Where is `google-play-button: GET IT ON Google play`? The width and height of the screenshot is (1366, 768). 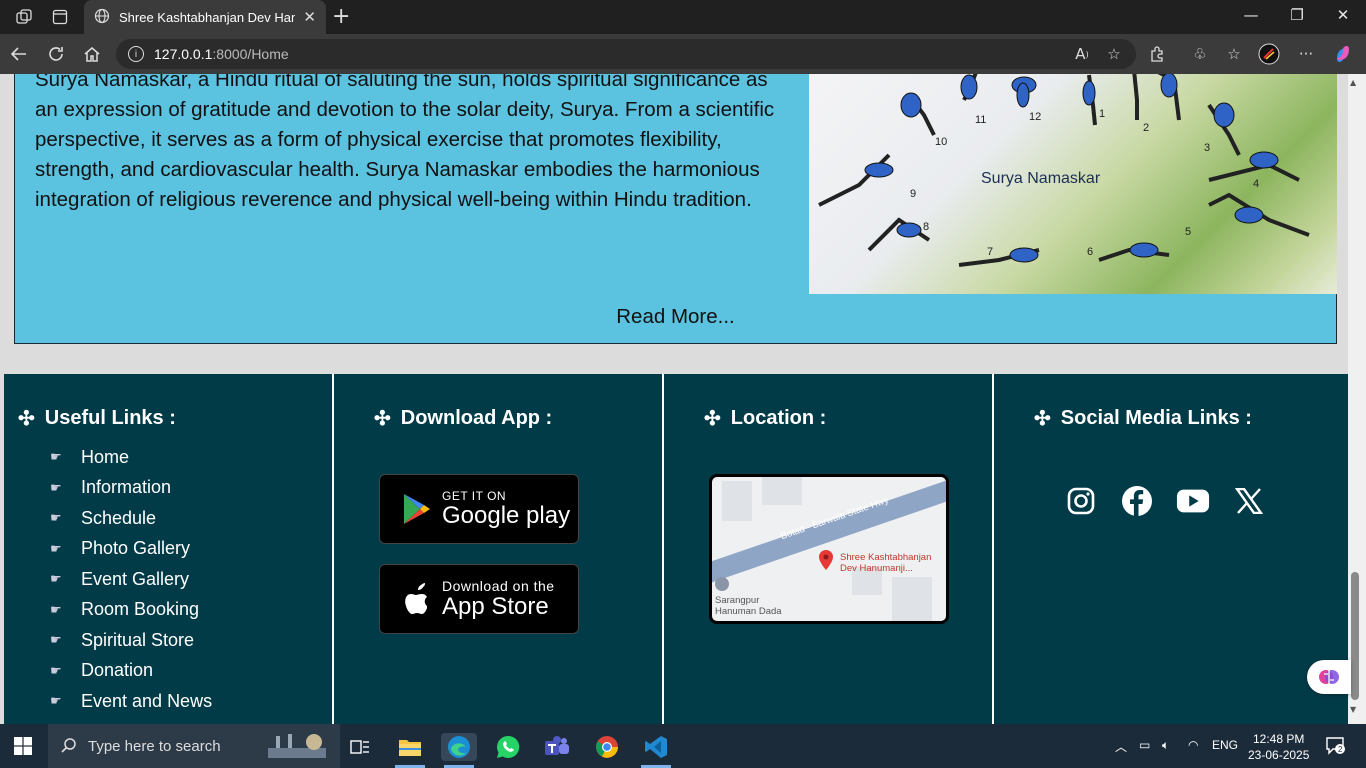
google-play-button: GET IT ON Google play is located at coordinates (479, 509).